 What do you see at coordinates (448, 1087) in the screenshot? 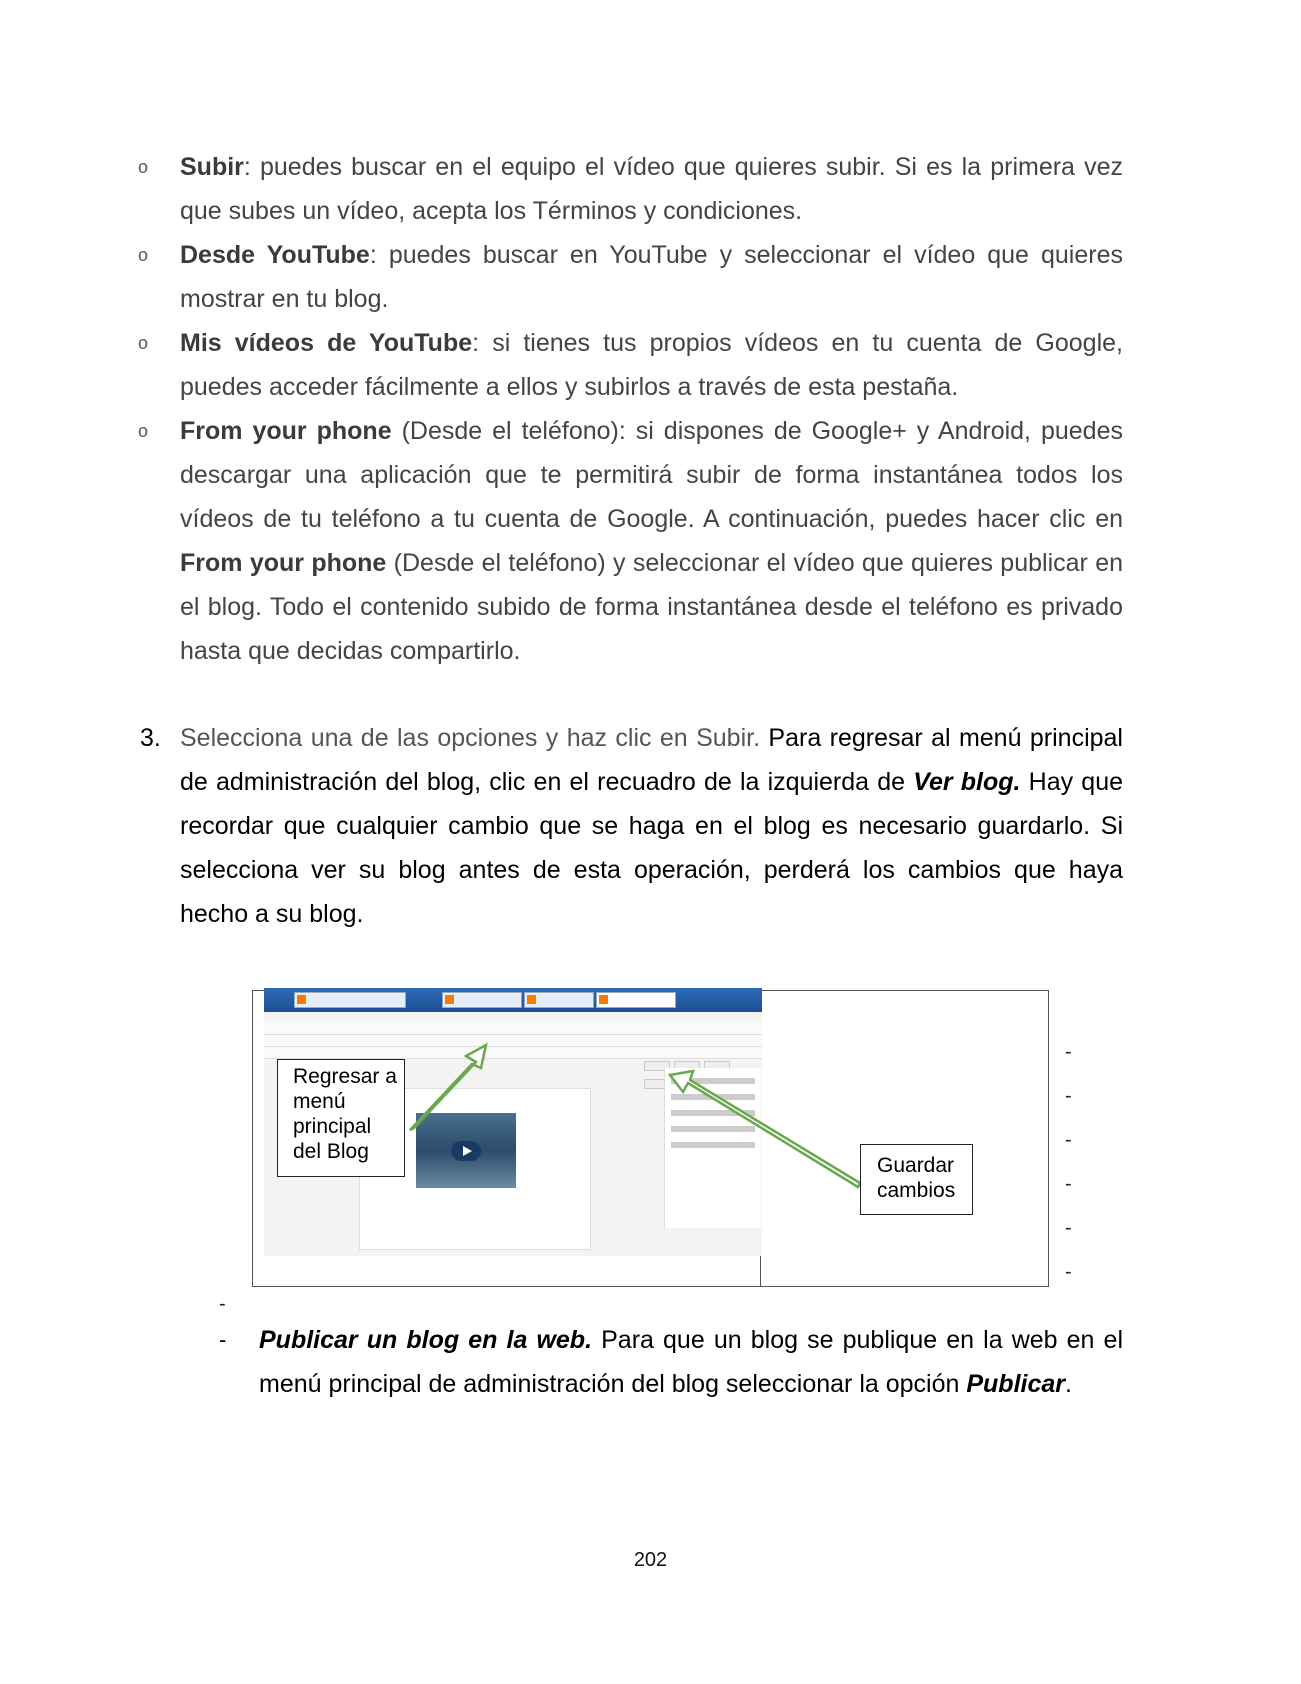
I see `arrow-to-ver-blog` at bounding box center [448, 1087].